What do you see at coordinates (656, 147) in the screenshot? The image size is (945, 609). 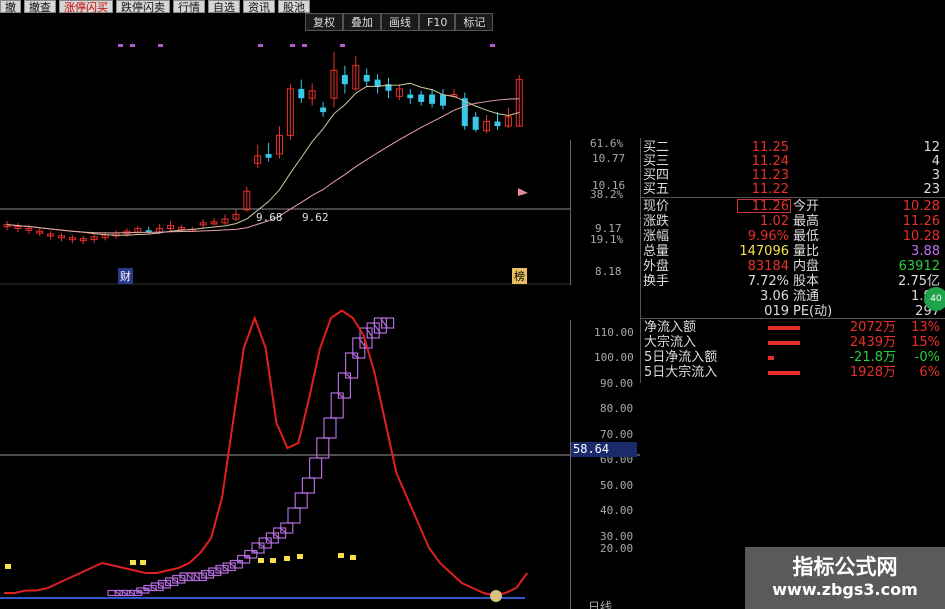 I see `bid-level-label: 买二` at bounding box center [656, 147].